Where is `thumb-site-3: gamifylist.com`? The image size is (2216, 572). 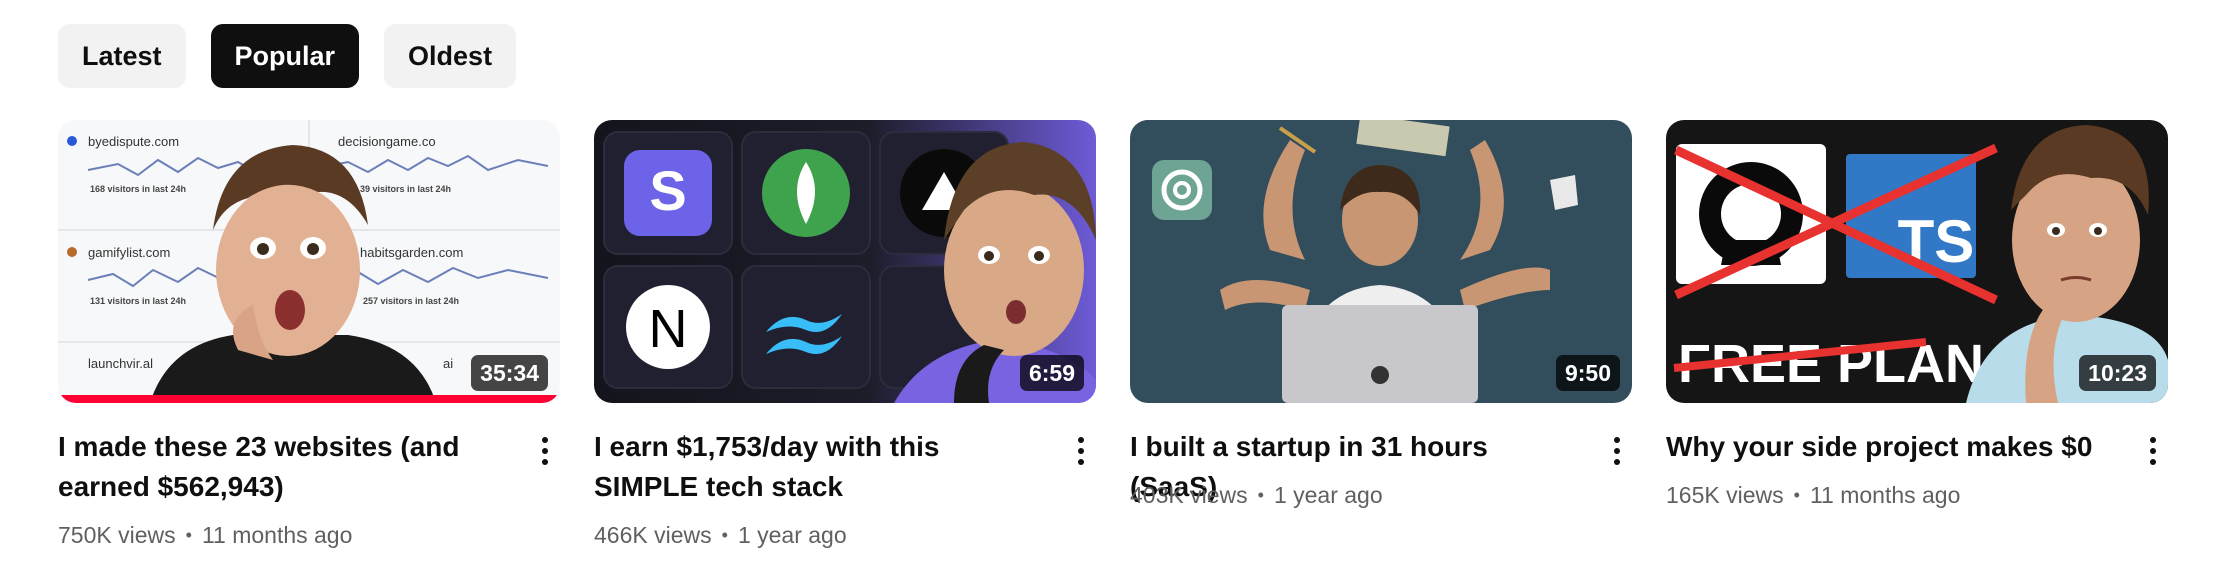
thumb-site-3: gamifylist.com is located at coordinates (129, 252).